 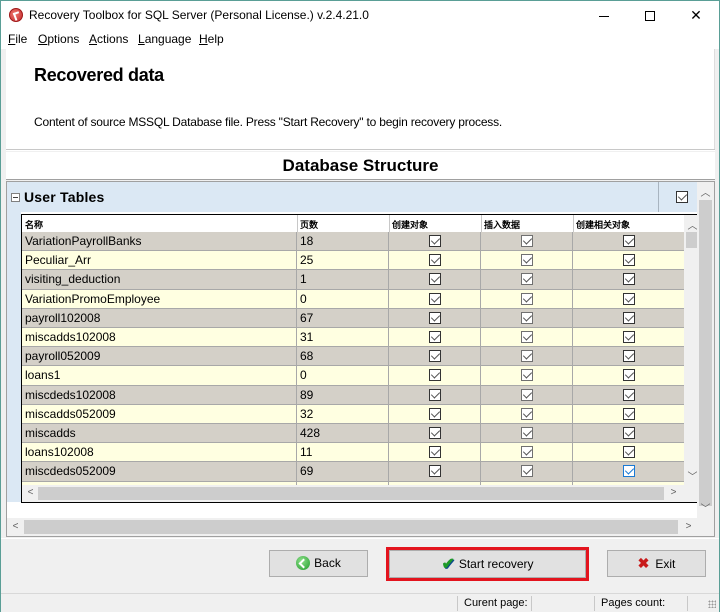 What do you see at coordinates (682, 197) in the screenshot?
I see `group-select-all-checkbox` at bounding box center [682, 197].